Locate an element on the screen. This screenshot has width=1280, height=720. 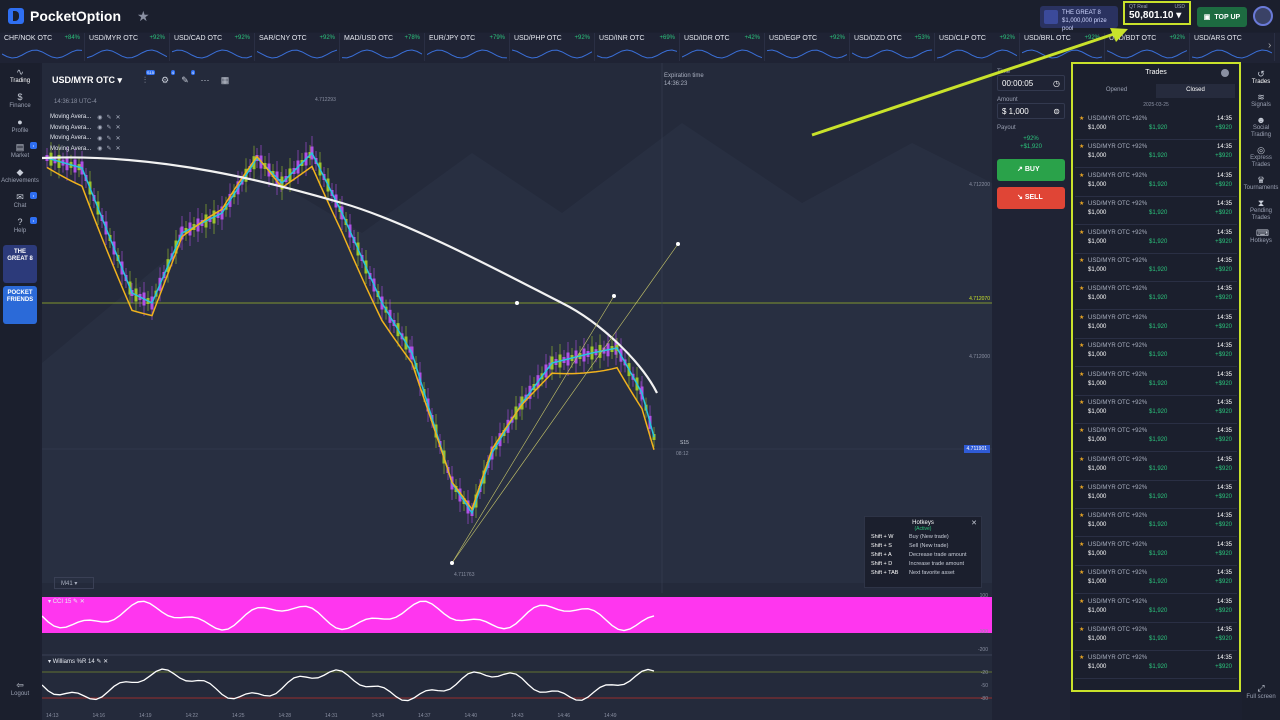
pocket-friends-tile: POCKET FRIENDS is located at coordinates (20, 305).